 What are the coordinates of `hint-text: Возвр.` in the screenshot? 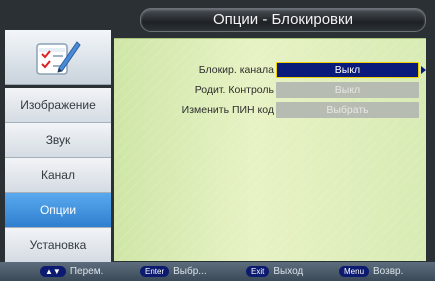 It's located at (388, 271).